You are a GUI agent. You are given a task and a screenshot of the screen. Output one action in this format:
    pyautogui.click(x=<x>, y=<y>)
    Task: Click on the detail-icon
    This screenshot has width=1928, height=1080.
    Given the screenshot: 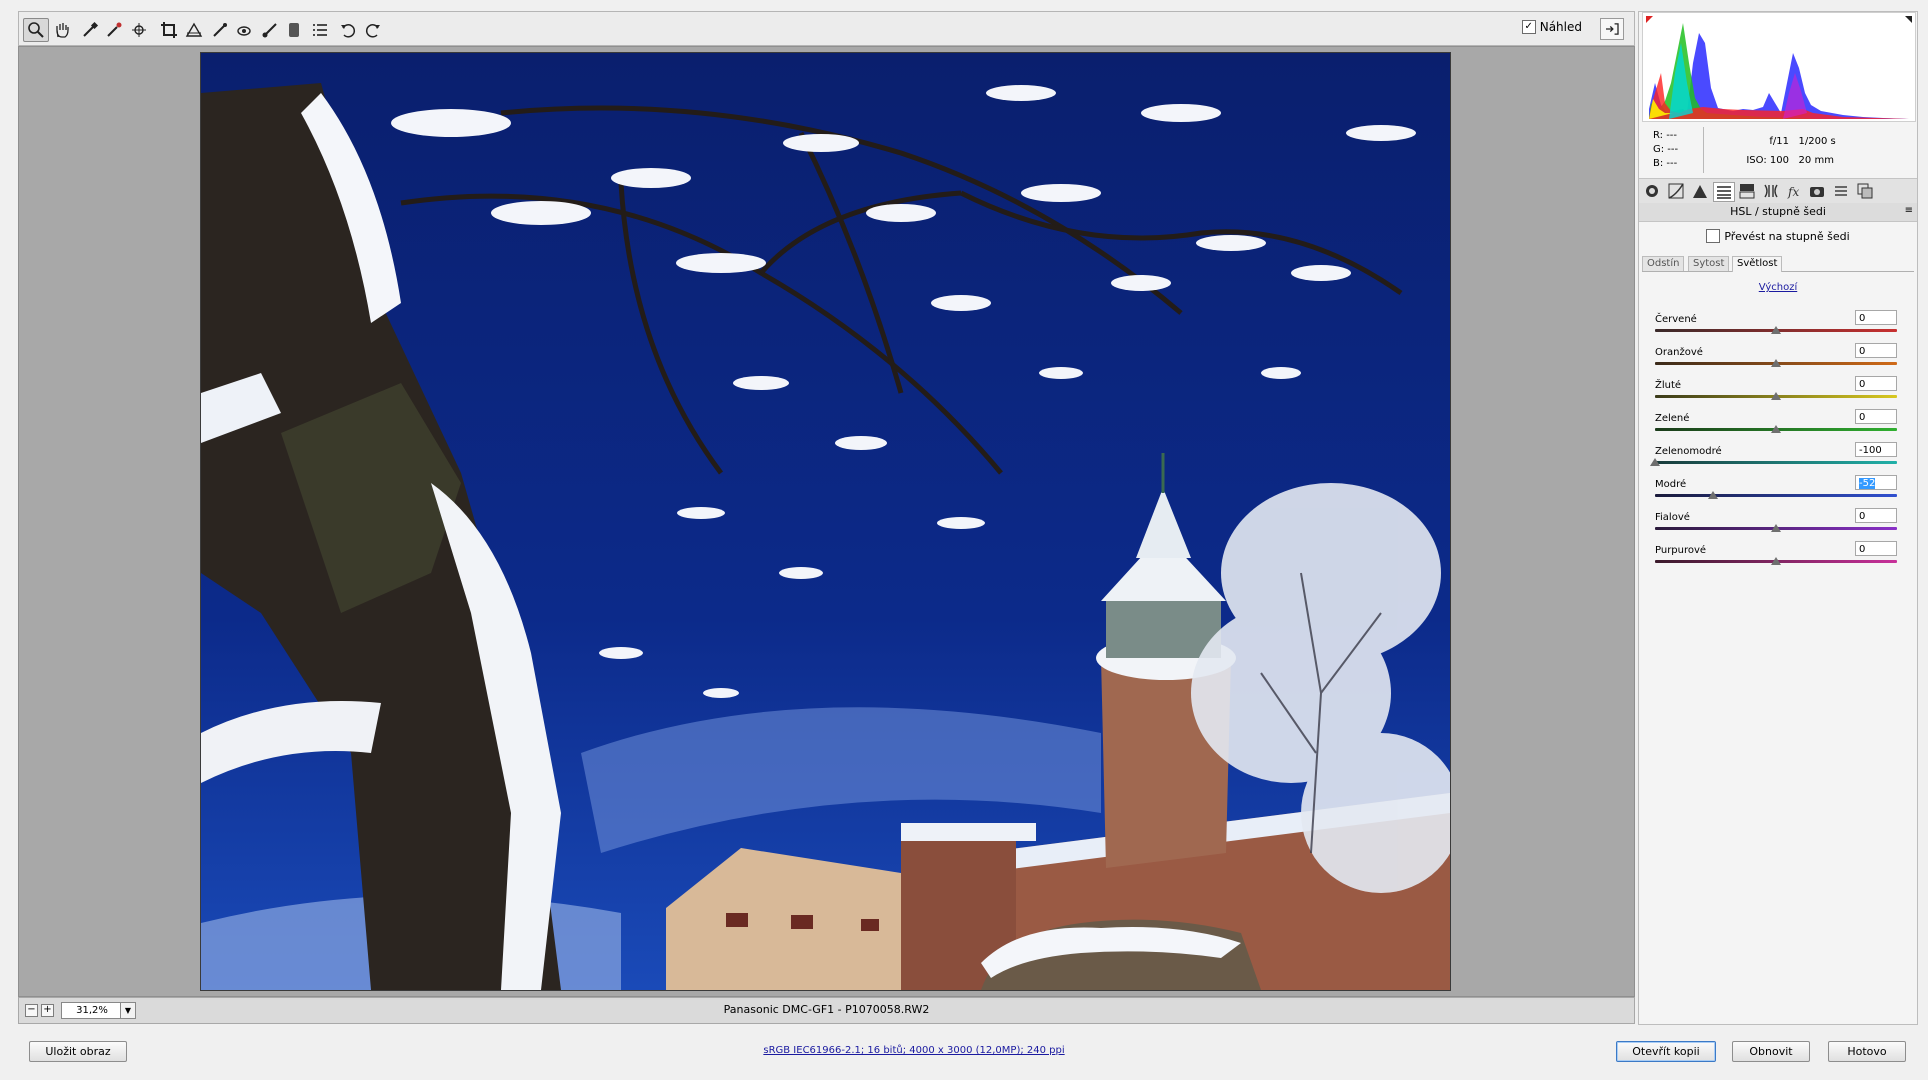 What is the action you would take?
    pyautogui.click(x=1700, y=191)
    